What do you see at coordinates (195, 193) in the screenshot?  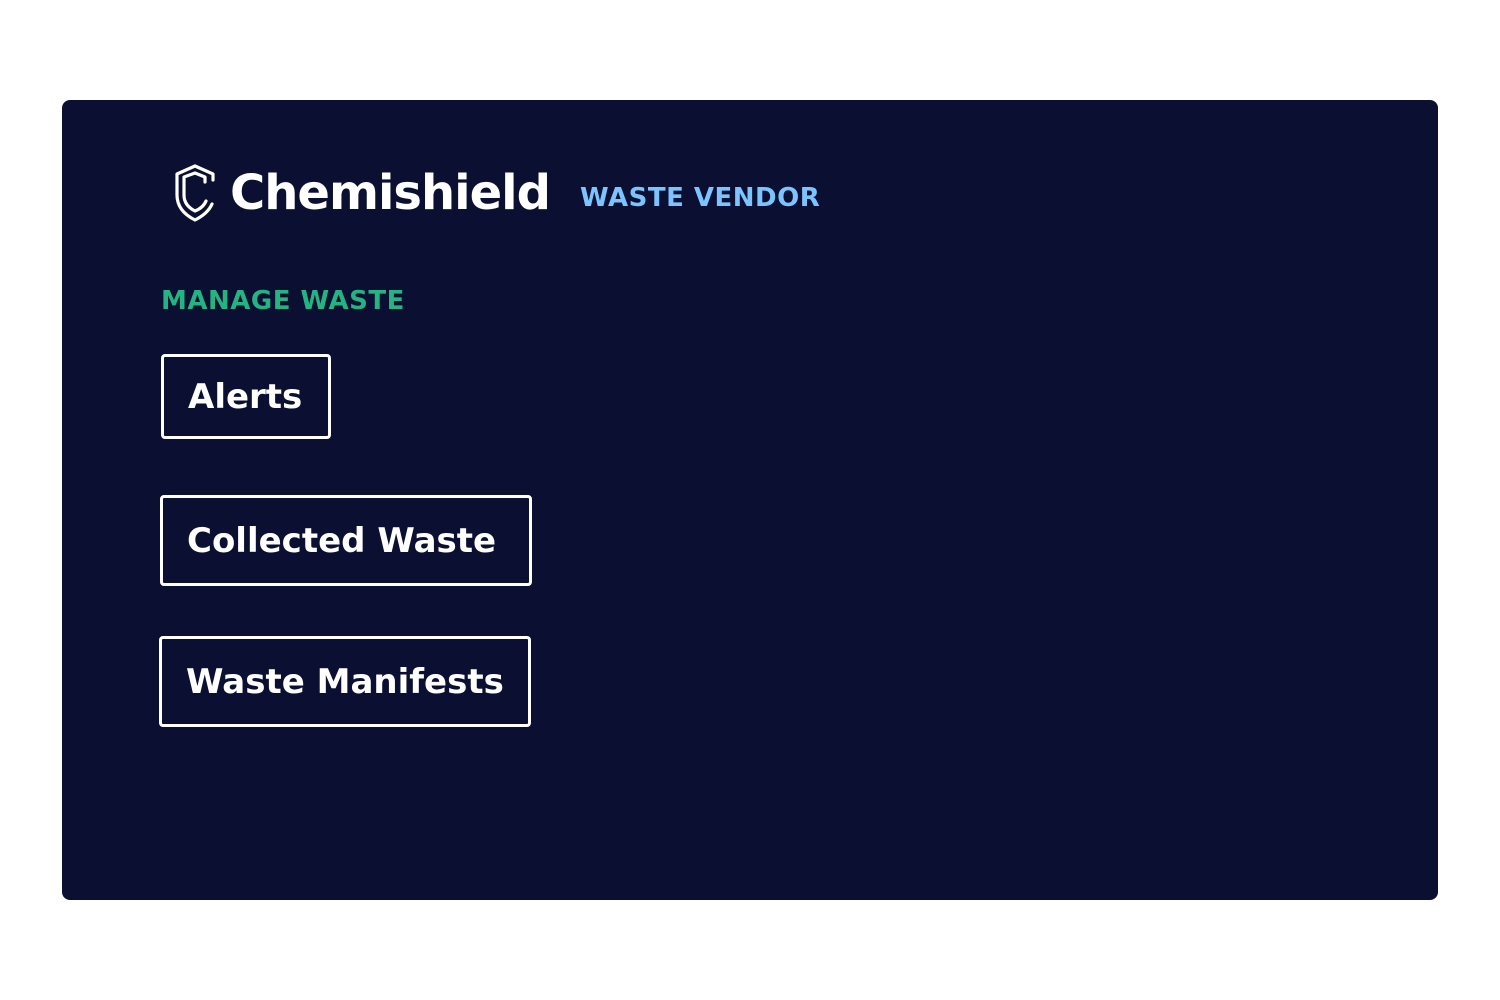 I see `shield-c-icon` at bounding box center [195, 193].